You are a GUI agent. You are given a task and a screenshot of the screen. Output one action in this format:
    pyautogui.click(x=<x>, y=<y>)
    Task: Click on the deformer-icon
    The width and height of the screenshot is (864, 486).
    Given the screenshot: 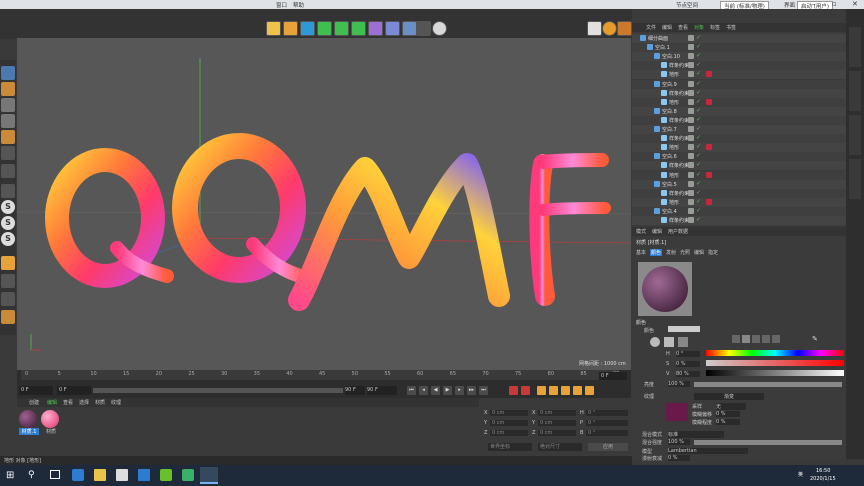 What is the action you would take?
    pyautogui.click(x=375, y=28)
    